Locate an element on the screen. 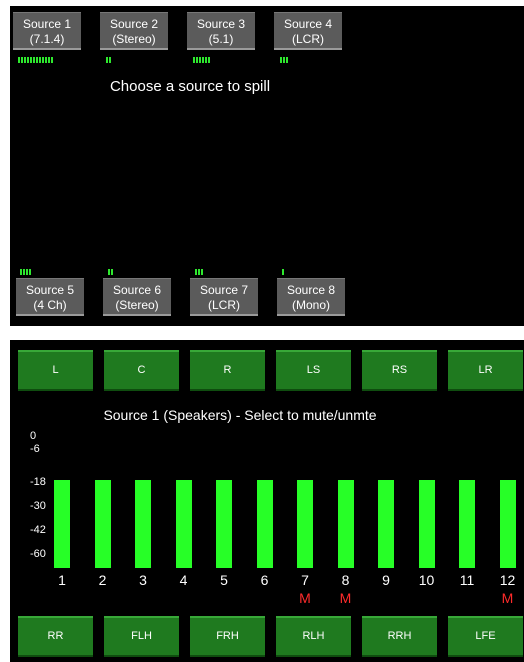  channel-6-level-bar is located at coordinates (264, 524).